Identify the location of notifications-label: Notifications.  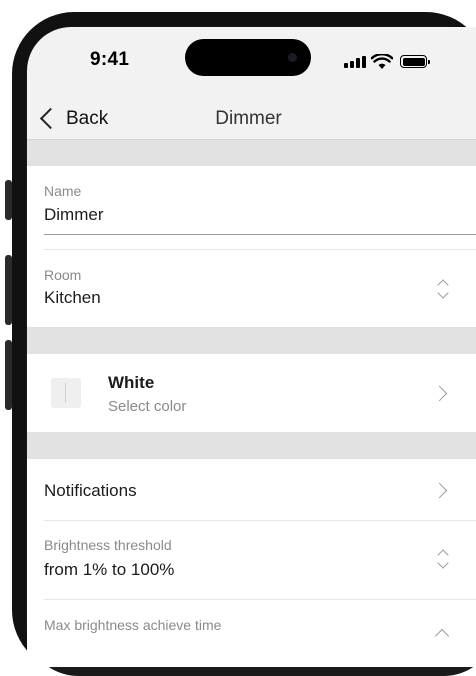
(90, 490).